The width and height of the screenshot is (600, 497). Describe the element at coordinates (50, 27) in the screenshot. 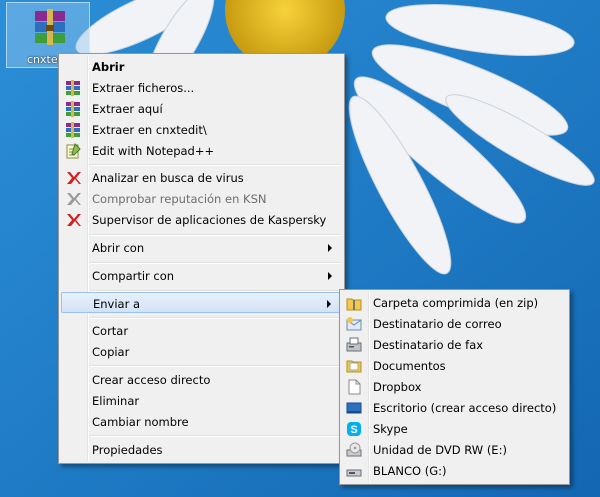

I see `winrar-archive-icon` at that location.